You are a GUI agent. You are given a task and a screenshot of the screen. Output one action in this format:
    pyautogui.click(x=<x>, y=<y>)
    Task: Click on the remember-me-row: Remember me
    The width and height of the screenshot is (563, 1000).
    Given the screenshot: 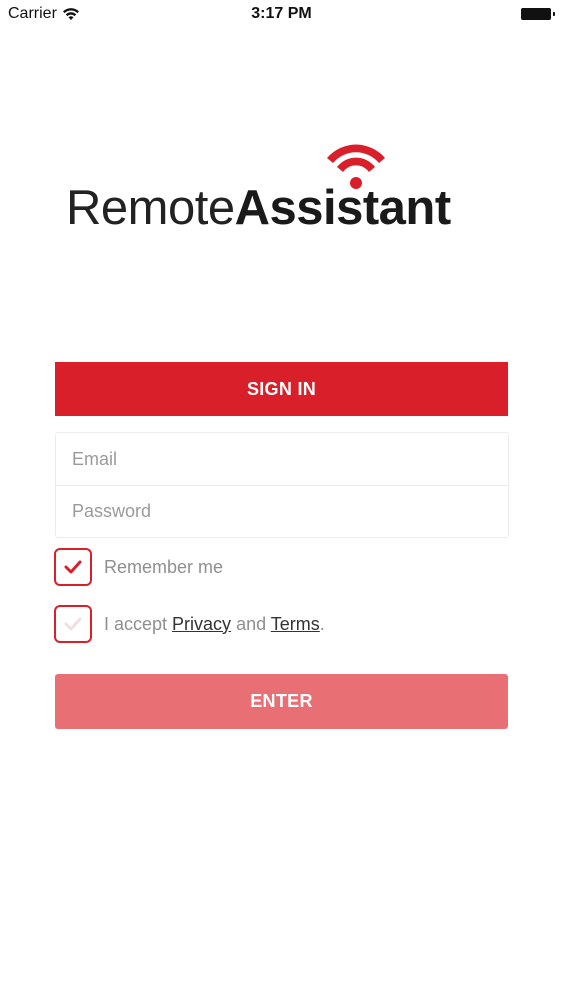 What is the action you would take?
    pyautogui.click(x=138, y=567)
    